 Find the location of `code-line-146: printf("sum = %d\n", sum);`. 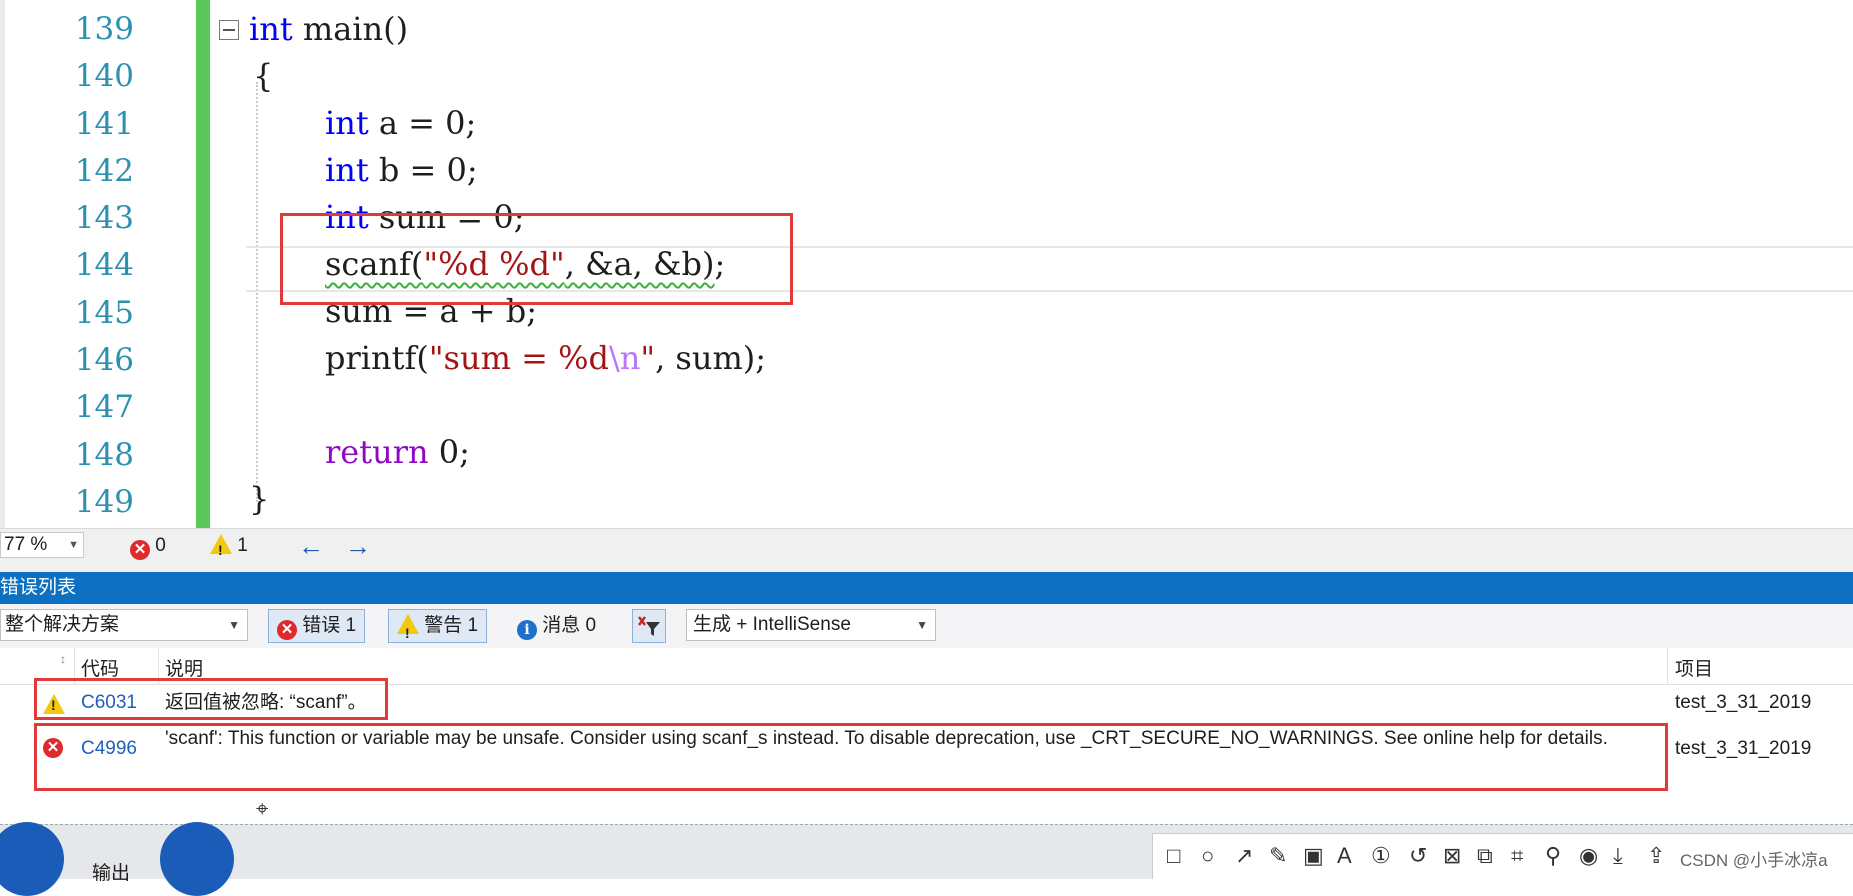

code-line-146: printf("sum = %d\n", sum); is located at coordinates (546, 358).